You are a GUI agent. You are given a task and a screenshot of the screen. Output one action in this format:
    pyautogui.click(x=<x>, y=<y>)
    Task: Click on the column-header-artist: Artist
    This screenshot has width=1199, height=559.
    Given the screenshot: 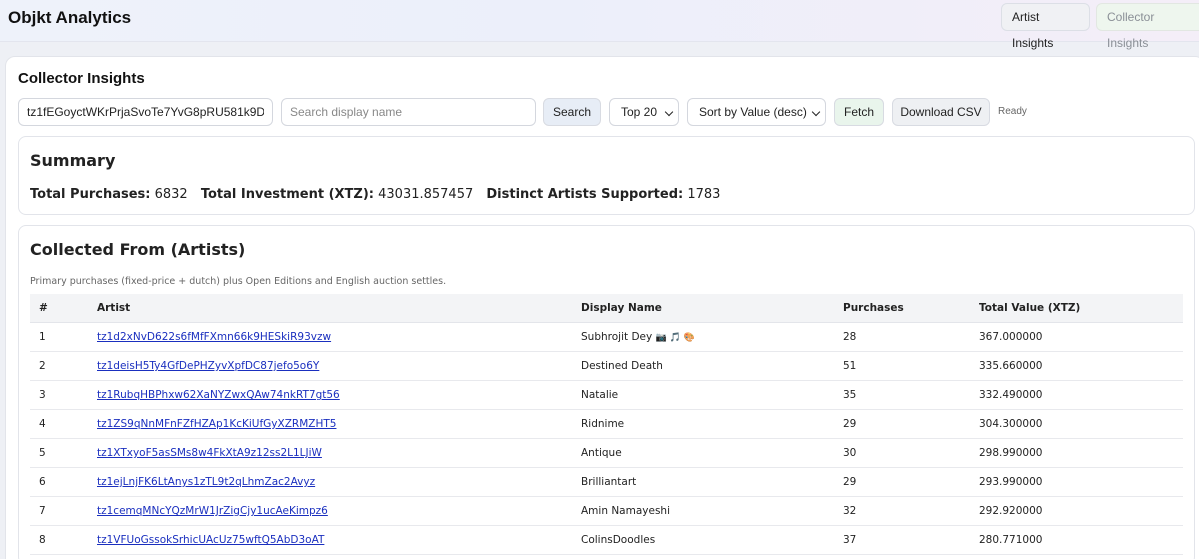 What is the action you would take?
    pyautogui.click(x=113, y=308)
    